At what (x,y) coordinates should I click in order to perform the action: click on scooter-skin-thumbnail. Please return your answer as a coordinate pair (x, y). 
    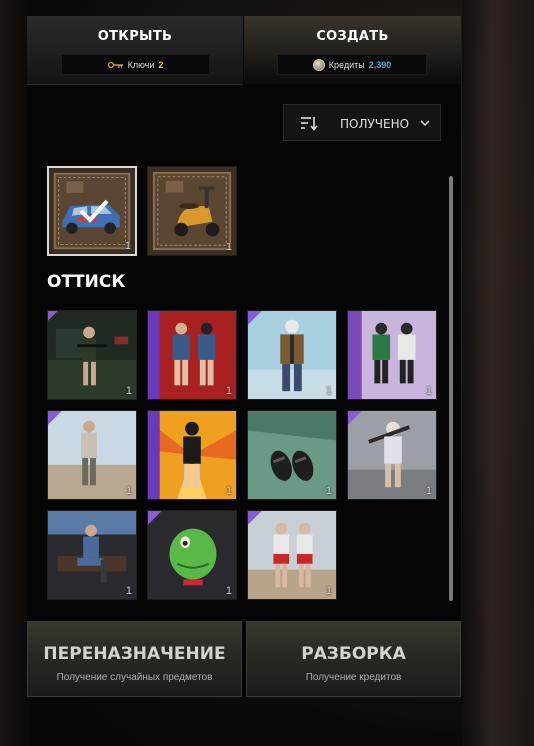
    Looking at the image, I should click on (192, 211).